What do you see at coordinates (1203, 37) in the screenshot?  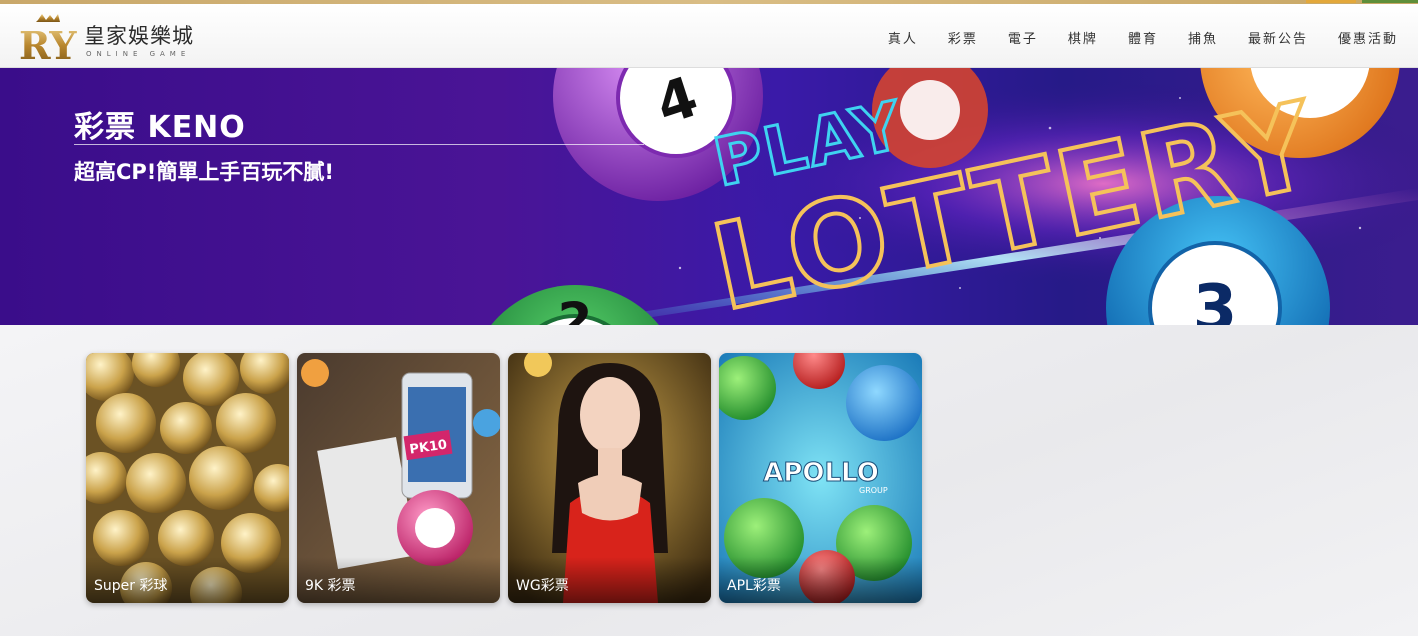 I see `nav-item-fishing: 捕魚` at bounding box center [1203, 37].